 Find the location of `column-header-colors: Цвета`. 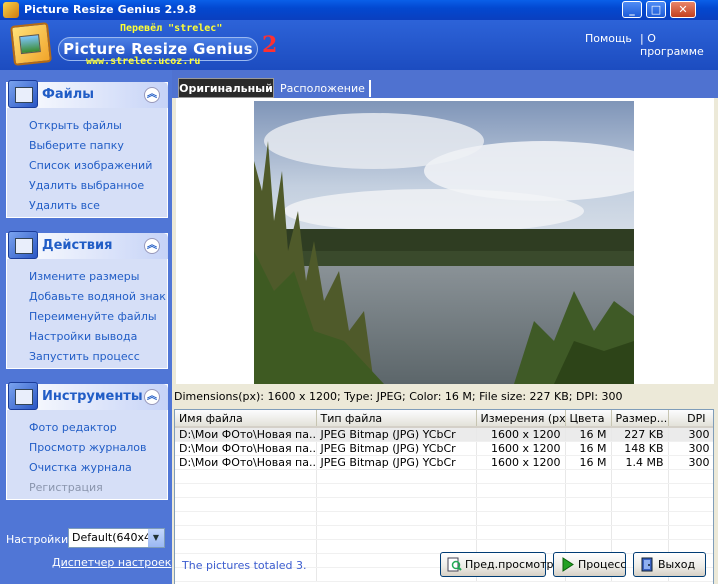

column-header-colors: Цвета is located at coordinates (588, 419).